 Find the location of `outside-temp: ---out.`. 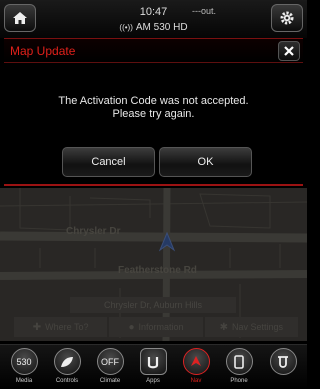

outside-temp: ---out. is located at coordinates (204, 11).